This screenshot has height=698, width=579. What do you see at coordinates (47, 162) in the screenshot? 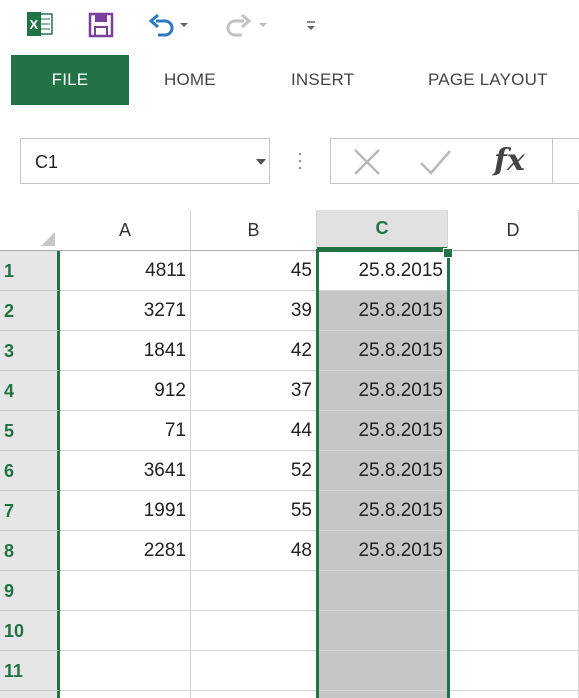
I see `name-box-value: C1` at bounding box center [47, 162].